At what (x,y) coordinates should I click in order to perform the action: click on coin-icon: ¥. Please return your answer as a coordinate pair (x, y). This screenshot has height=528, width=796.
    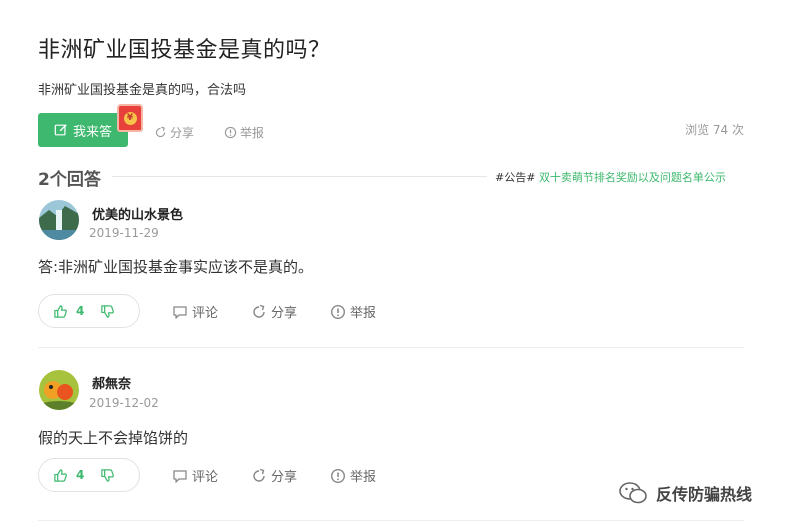
    Looking at the image, I should click on (130, 118).